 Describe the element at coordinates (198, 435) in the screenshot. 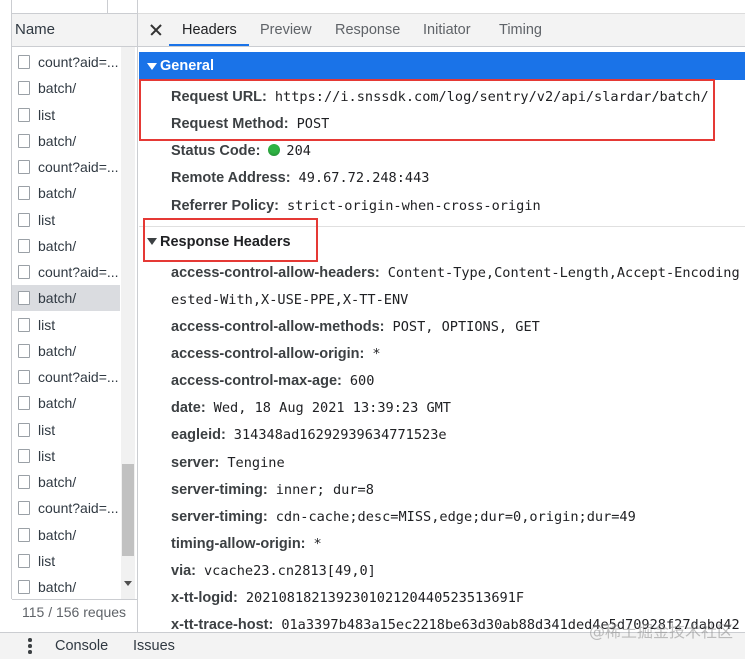

I see `response-header-name: eagleid:` at that location.